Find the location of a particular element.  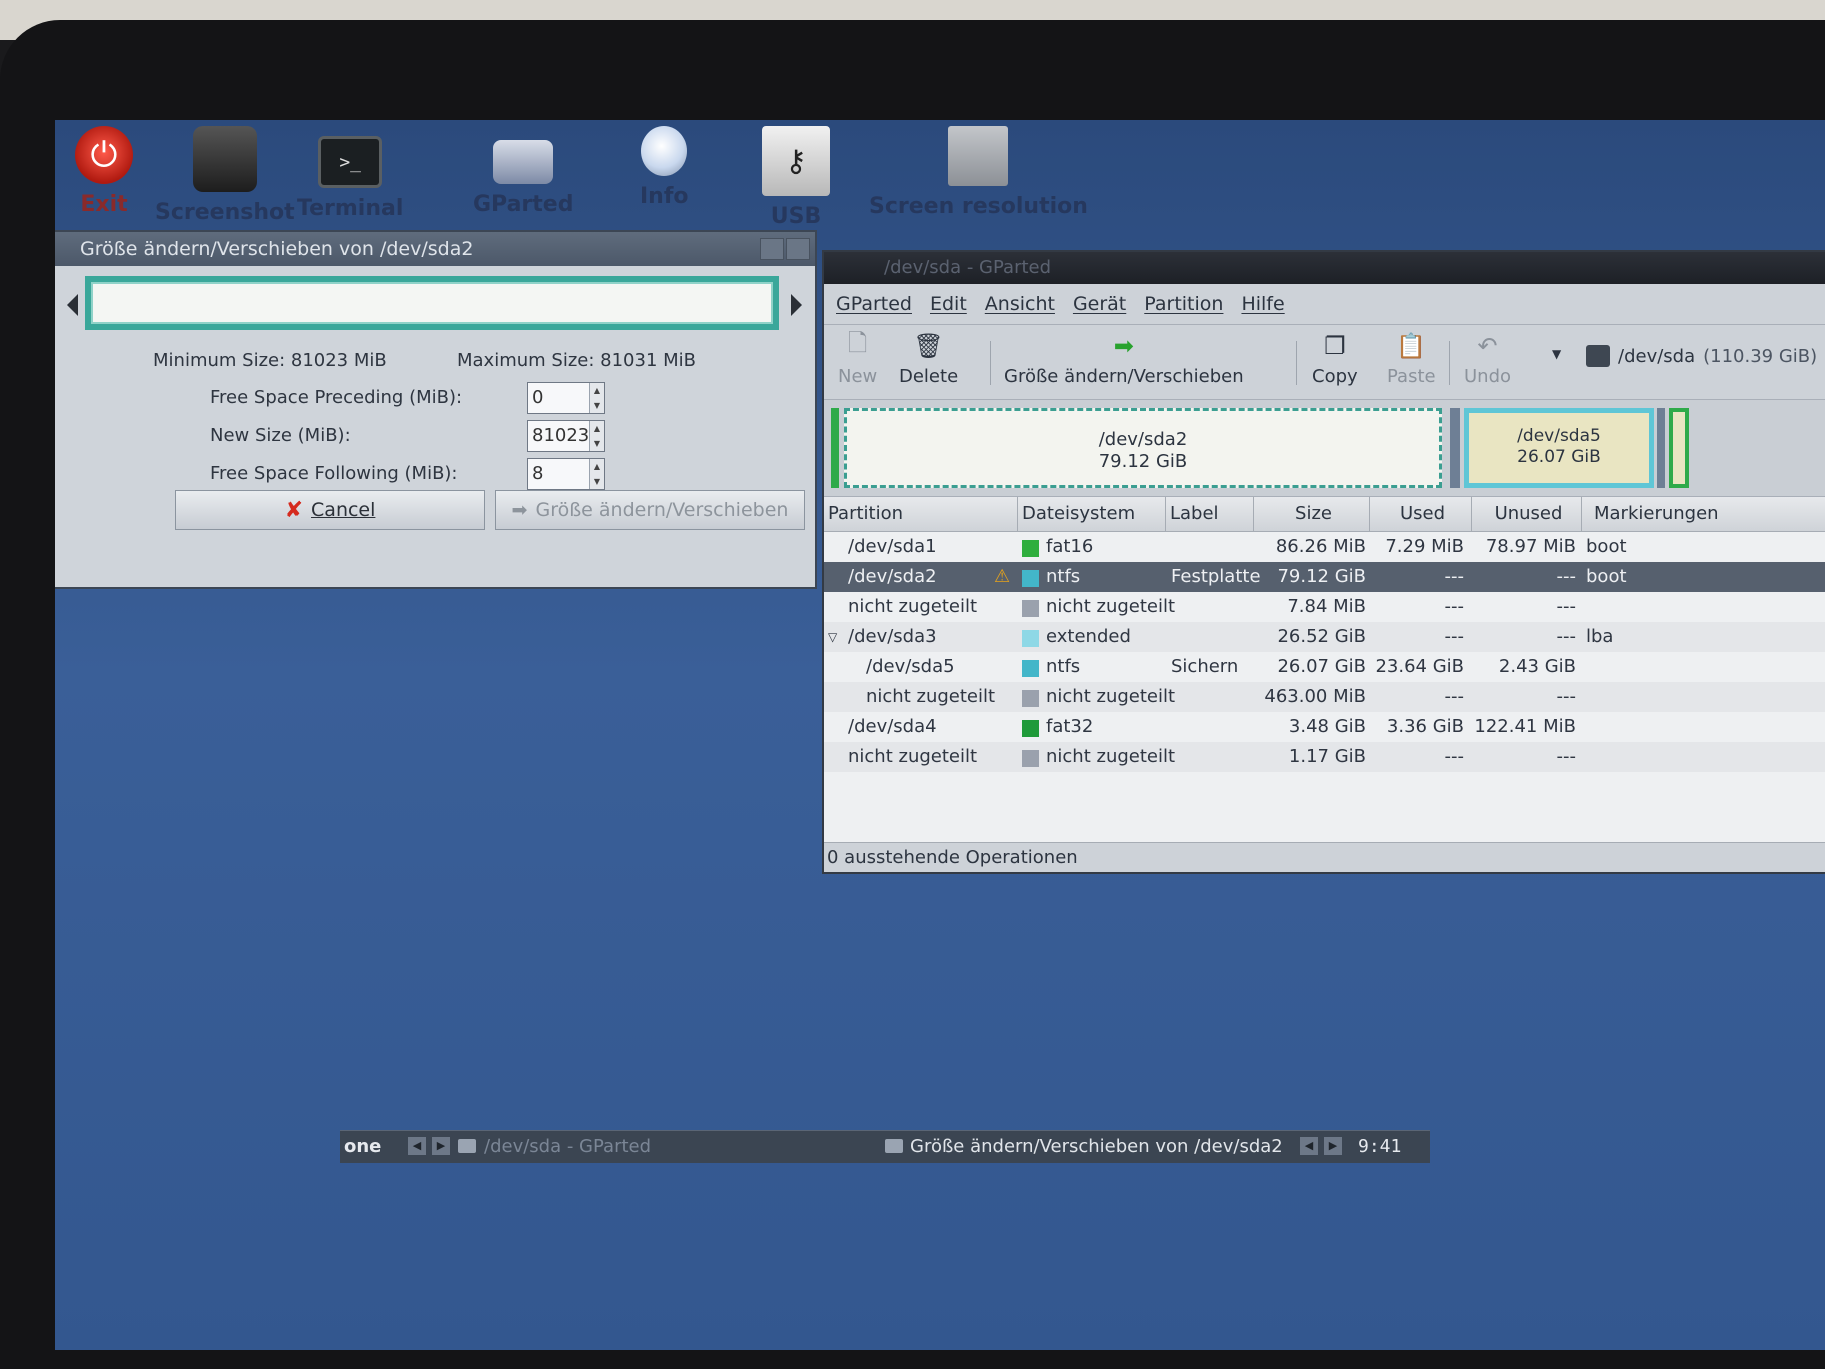

task-resize-dialog: Größe ändern/Verschieben von /dev/sda2 is located at coordinates (1096, 1147).